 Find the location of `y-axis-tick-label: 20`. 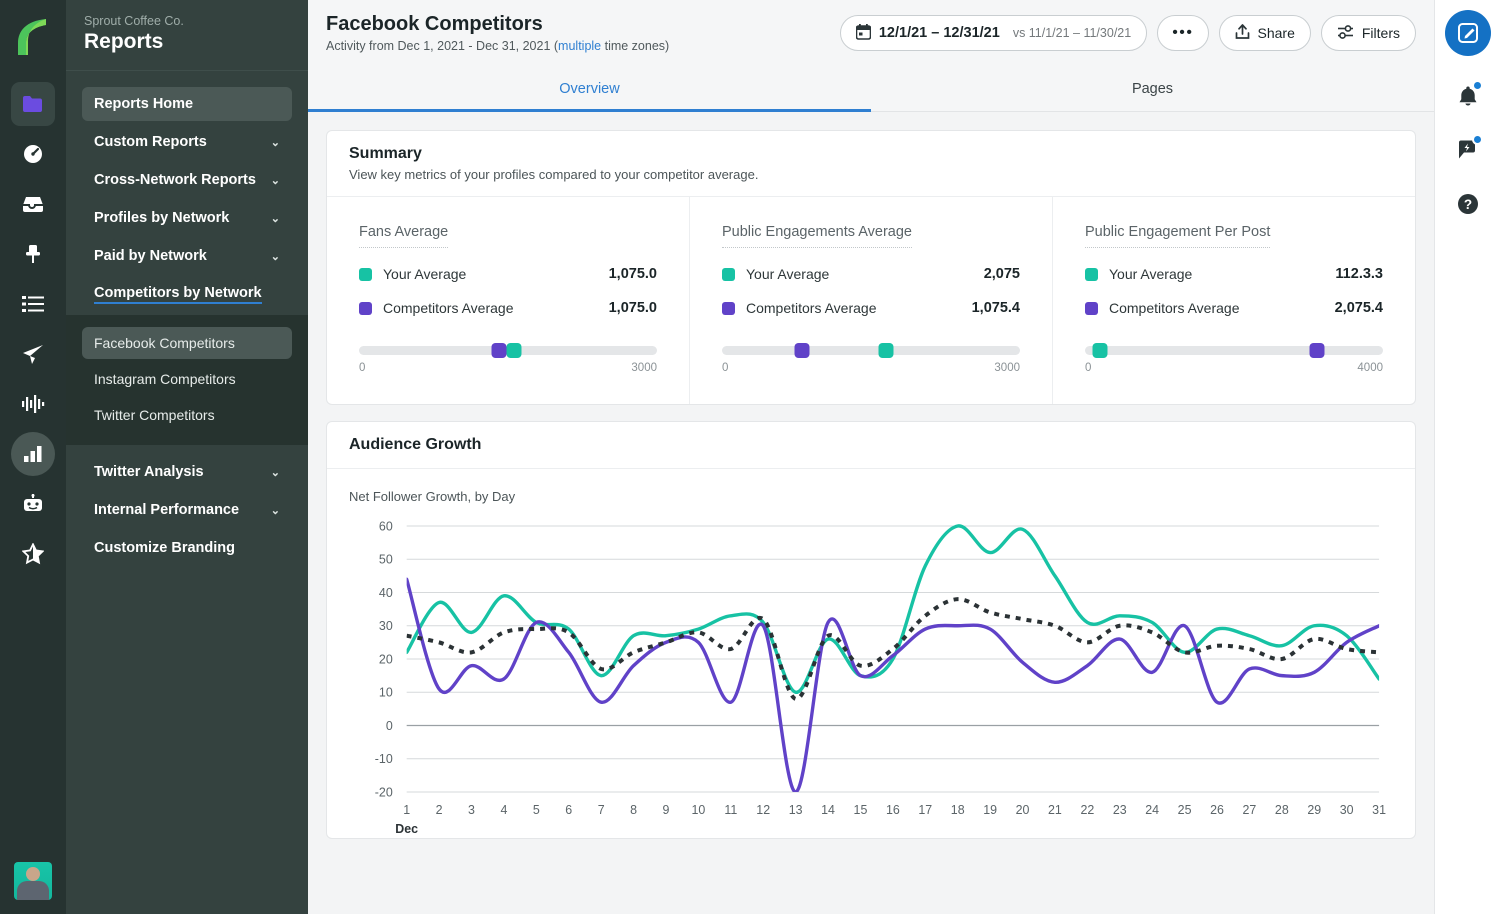

y-axis-tick-label: 20 is located at coordinates (386, 659).